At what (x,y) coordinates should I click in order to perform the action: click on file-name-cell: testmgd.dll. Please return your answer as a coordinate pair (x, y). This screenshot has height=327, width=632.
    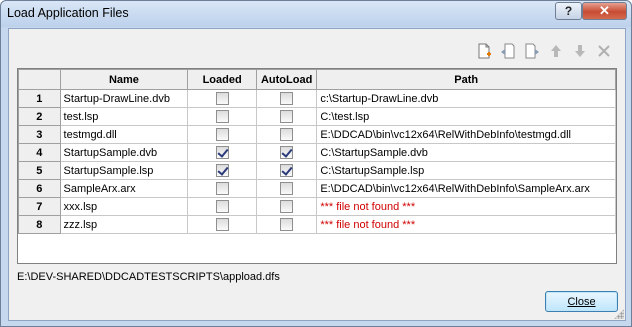
    Looking at the image, I should click on (124, 134).